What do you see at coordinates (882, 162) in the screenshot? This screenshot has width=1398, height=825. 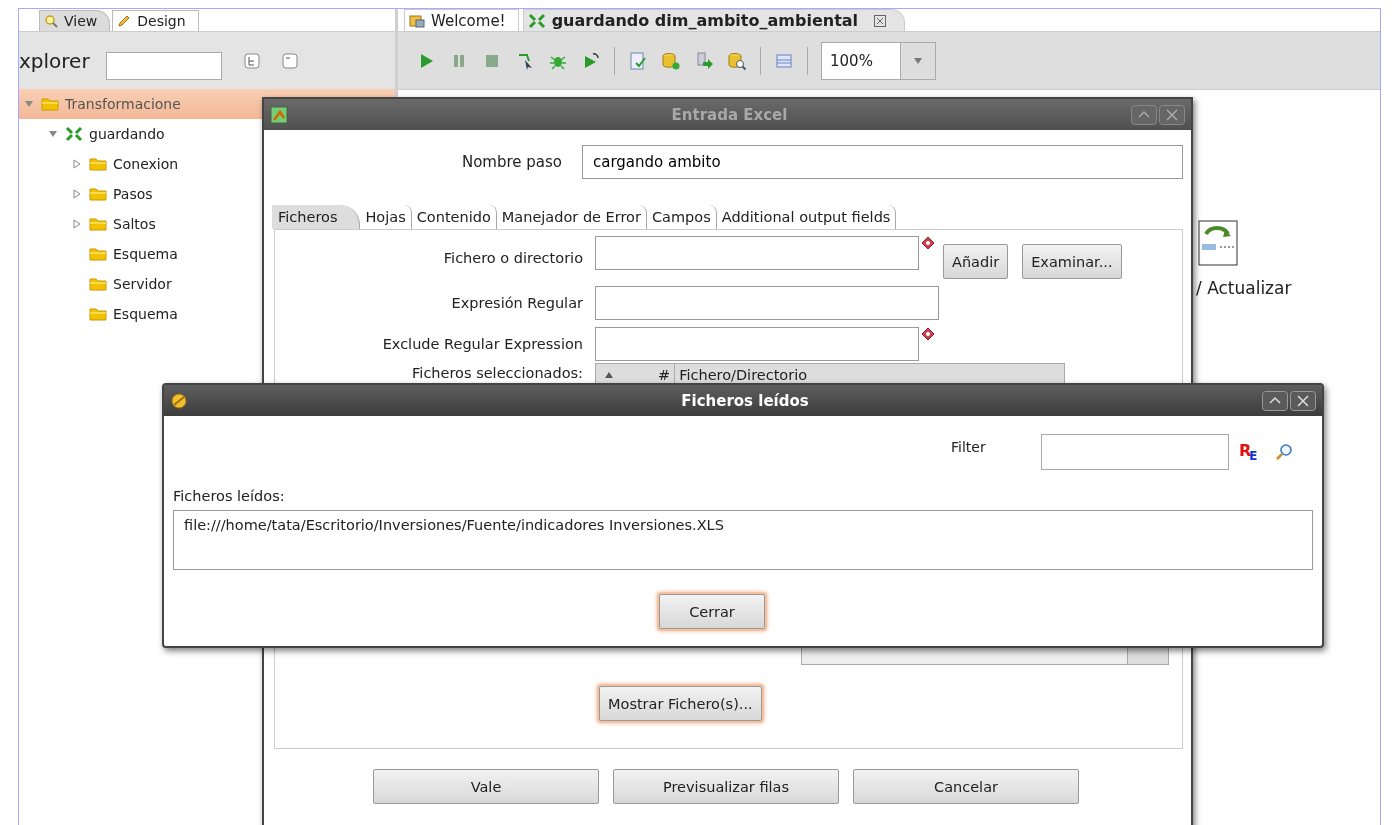 I see `step-name-field: cargando ambito` at bounding box center [882, 162].